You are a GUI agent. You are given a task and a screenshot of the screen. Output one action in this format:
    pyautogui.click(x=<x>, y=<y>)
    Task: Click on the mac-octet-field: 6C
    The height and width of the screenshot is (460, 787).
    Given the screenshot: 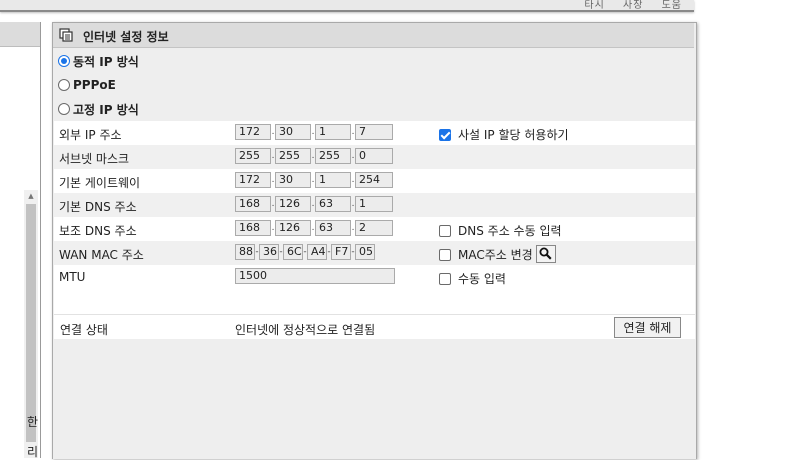 What is the action you would take?
    pyautogui.click(x=293, y=252)
    